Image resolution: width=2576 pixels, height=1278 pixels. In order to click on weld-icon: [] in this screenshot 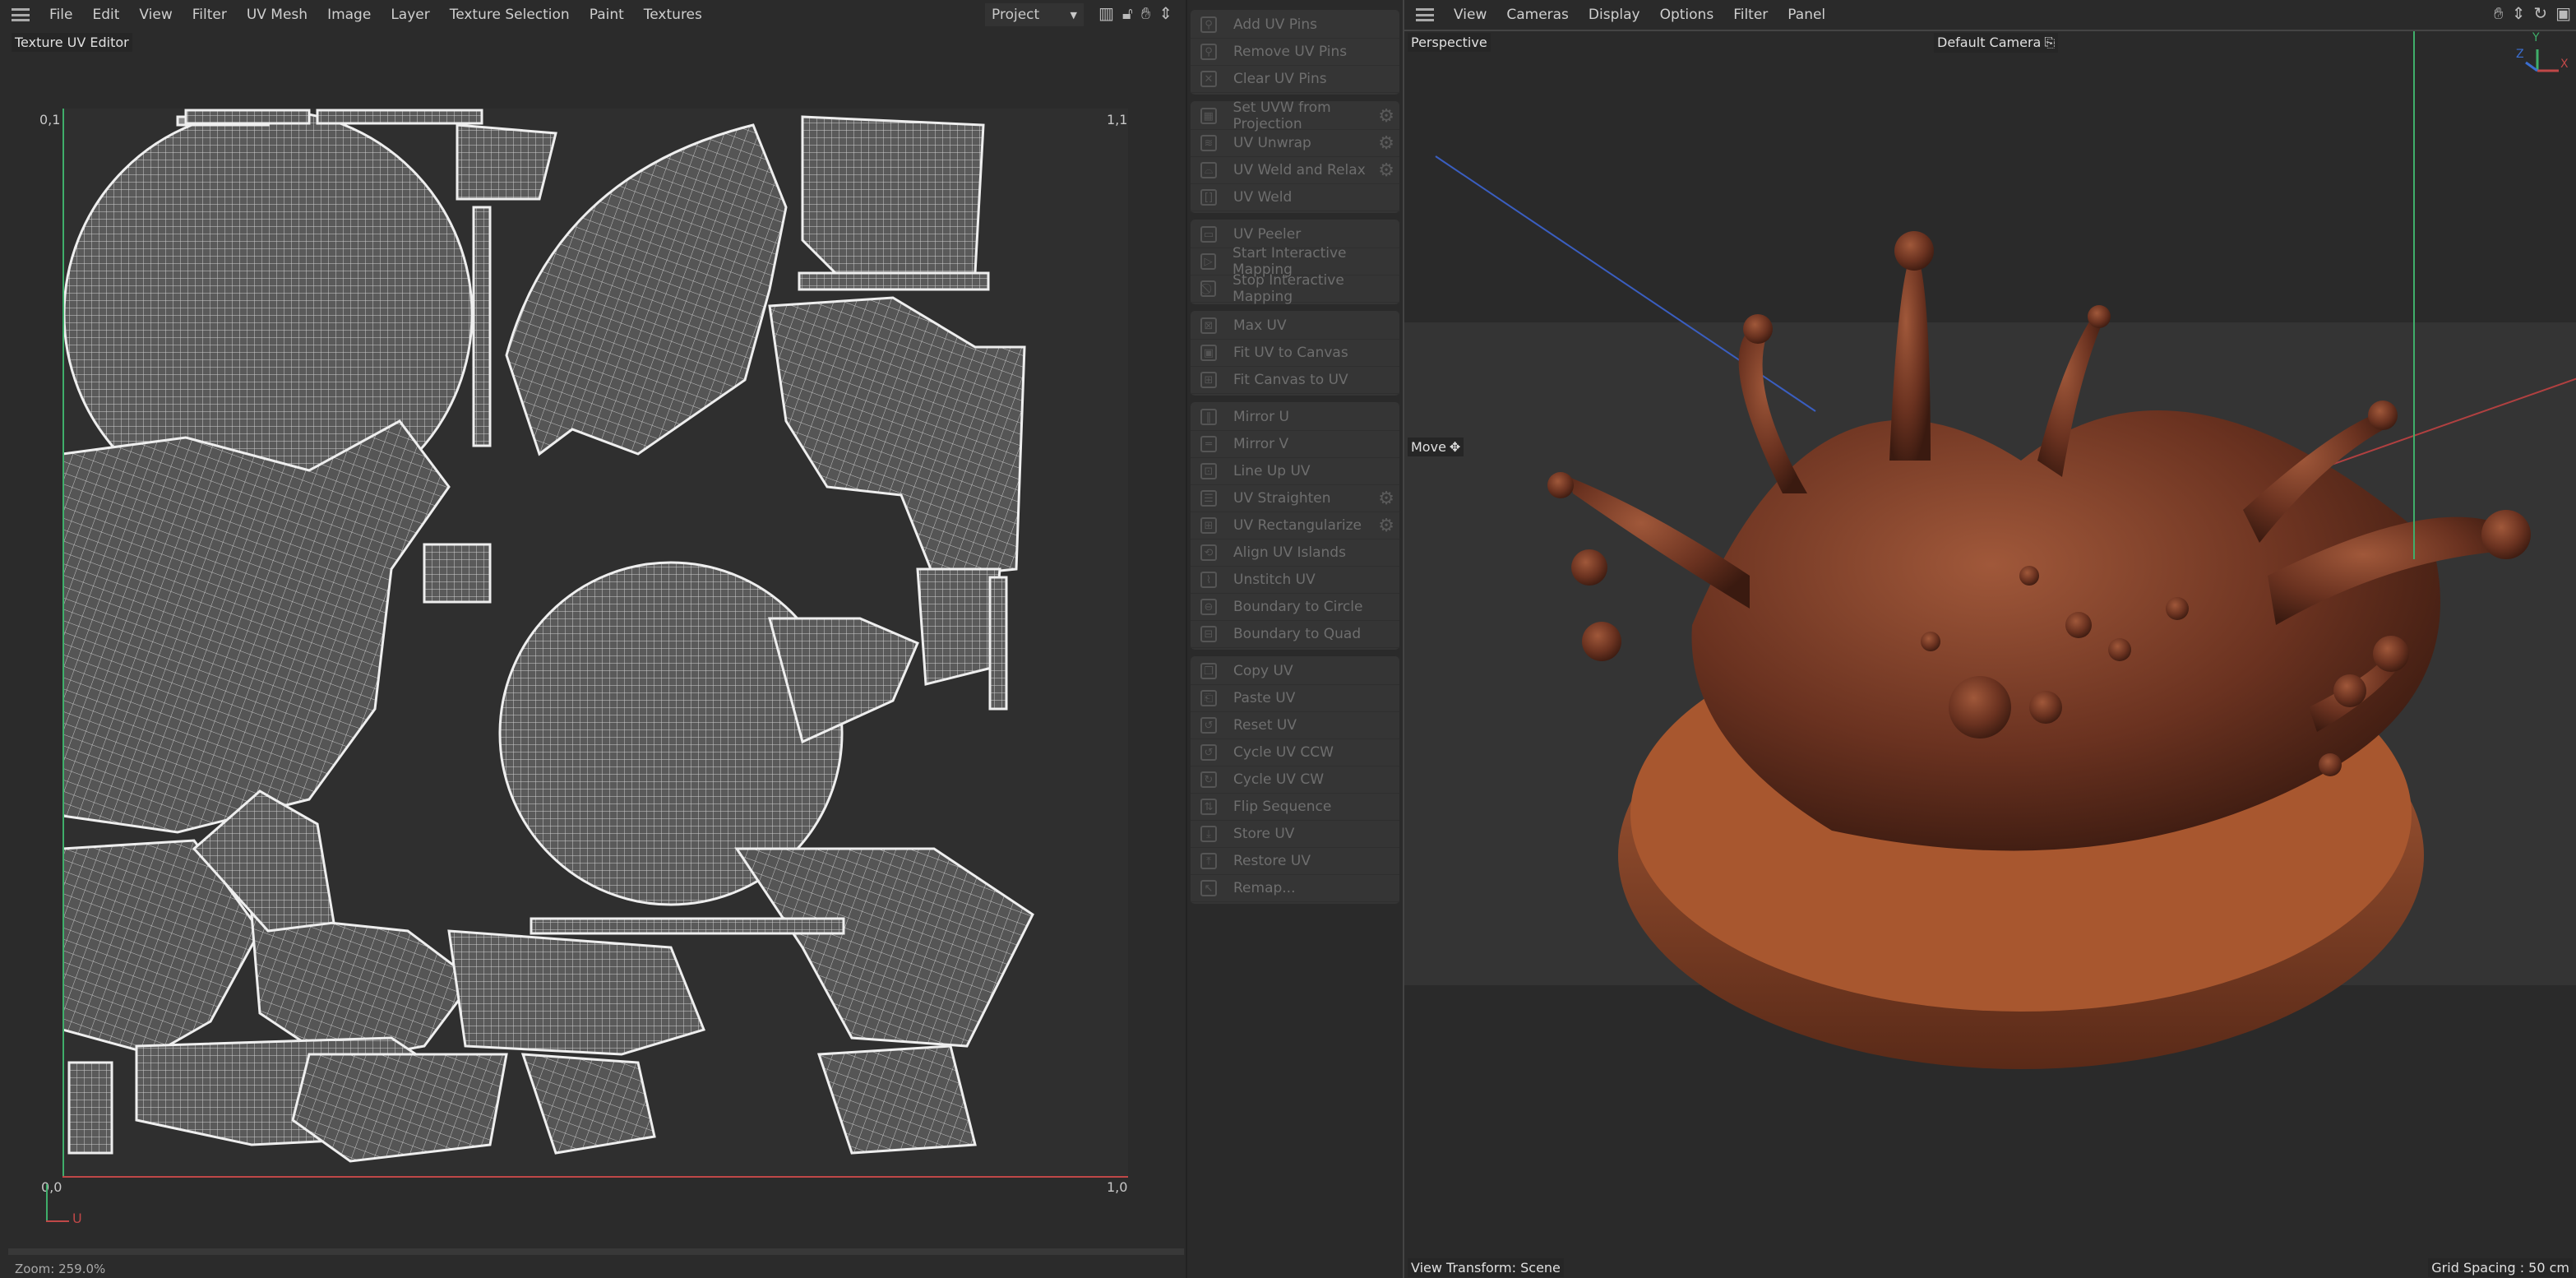, I will do `click(1208, 197)`.